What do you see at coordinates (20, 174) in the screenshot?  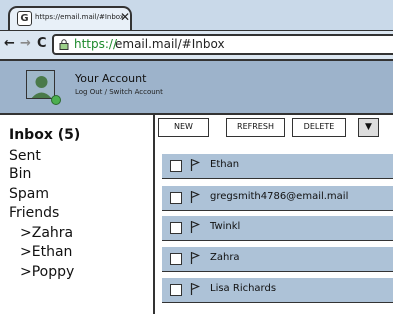 I see `sidebar-item-bin: Bin` at bounding box center [20, 174].